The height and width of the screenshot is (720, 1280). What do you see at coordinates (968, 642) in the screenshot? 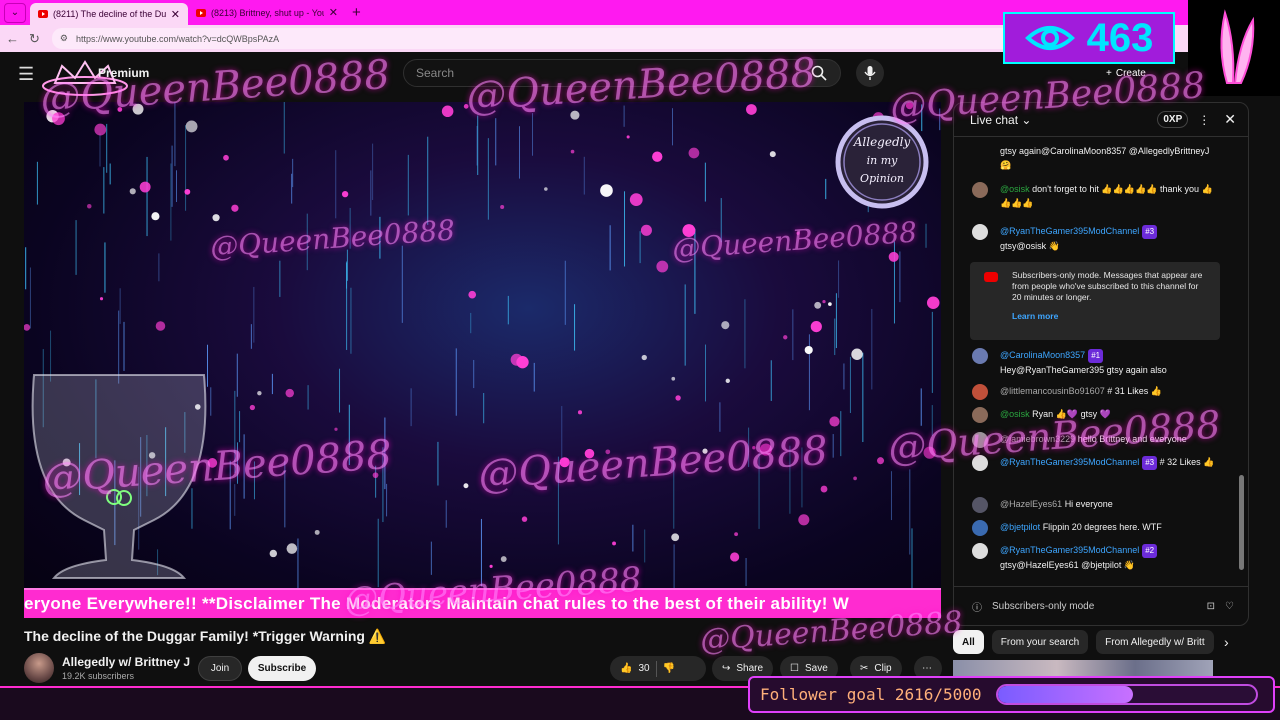
I see `chip-all: All` at bounding box center [968, 642].